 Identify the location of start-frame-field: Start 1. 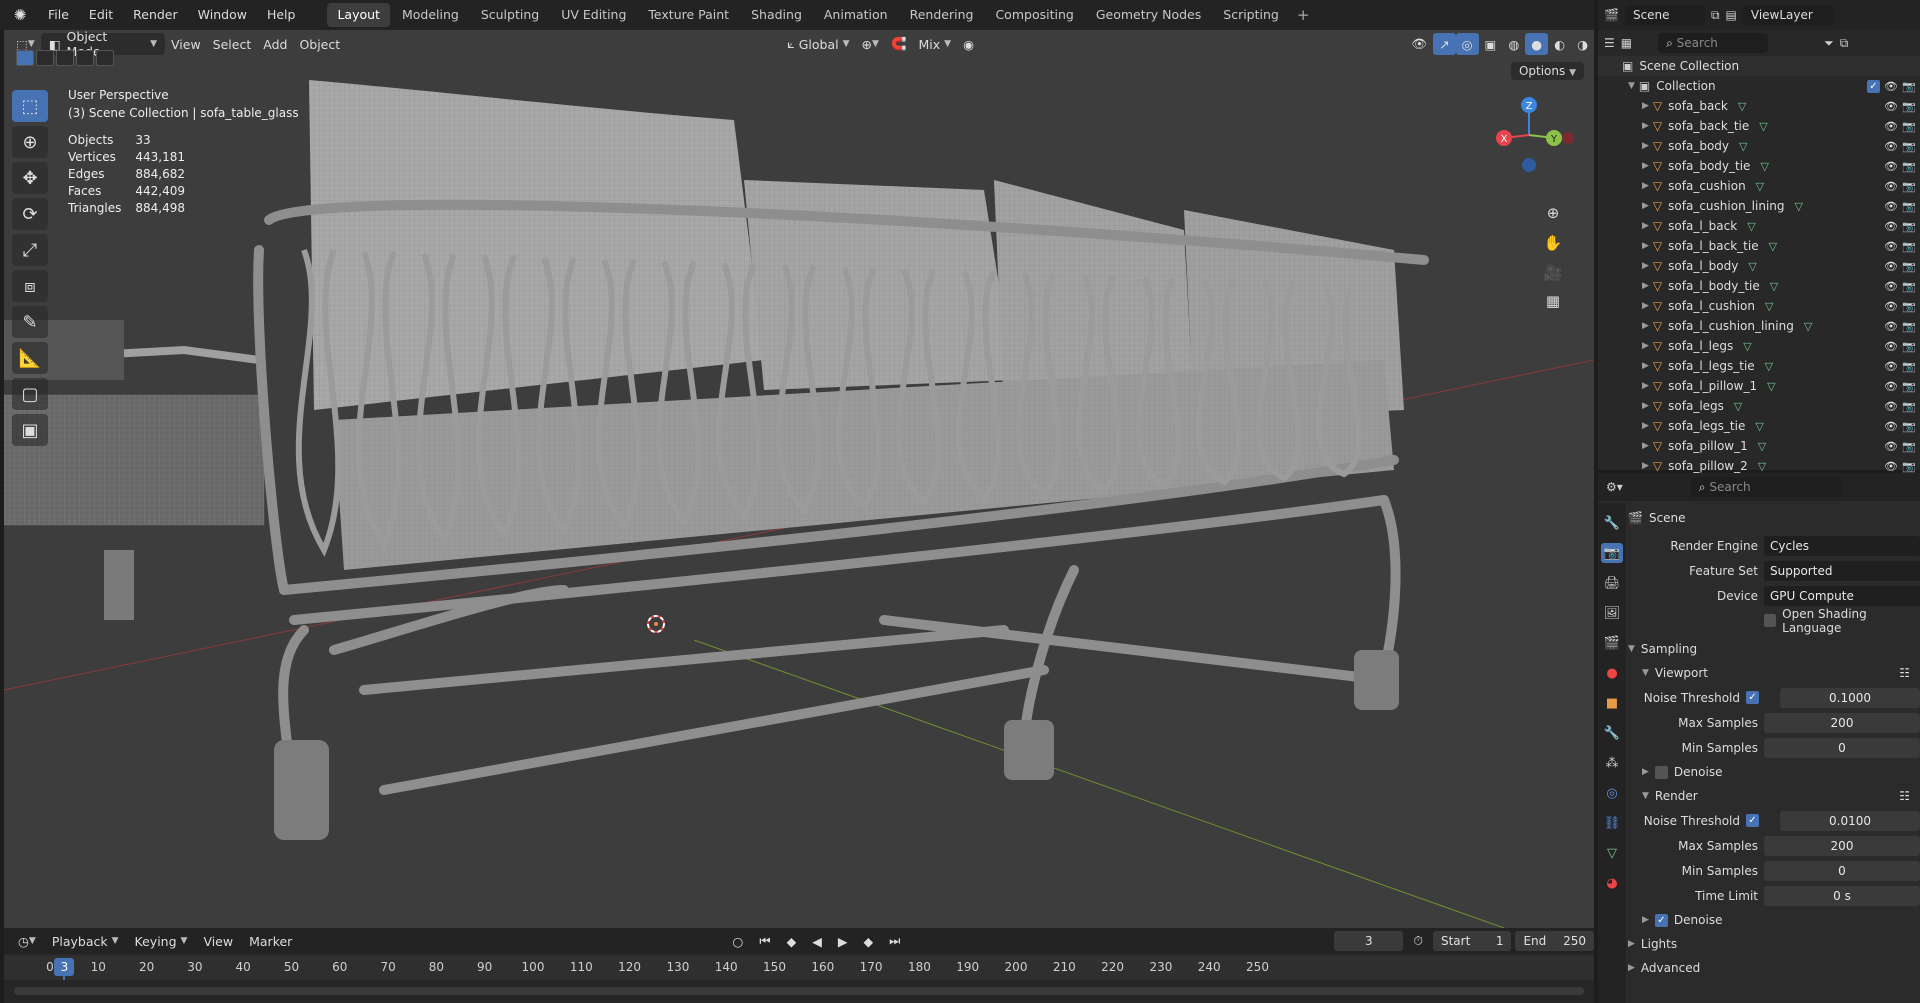
(1472, 941).